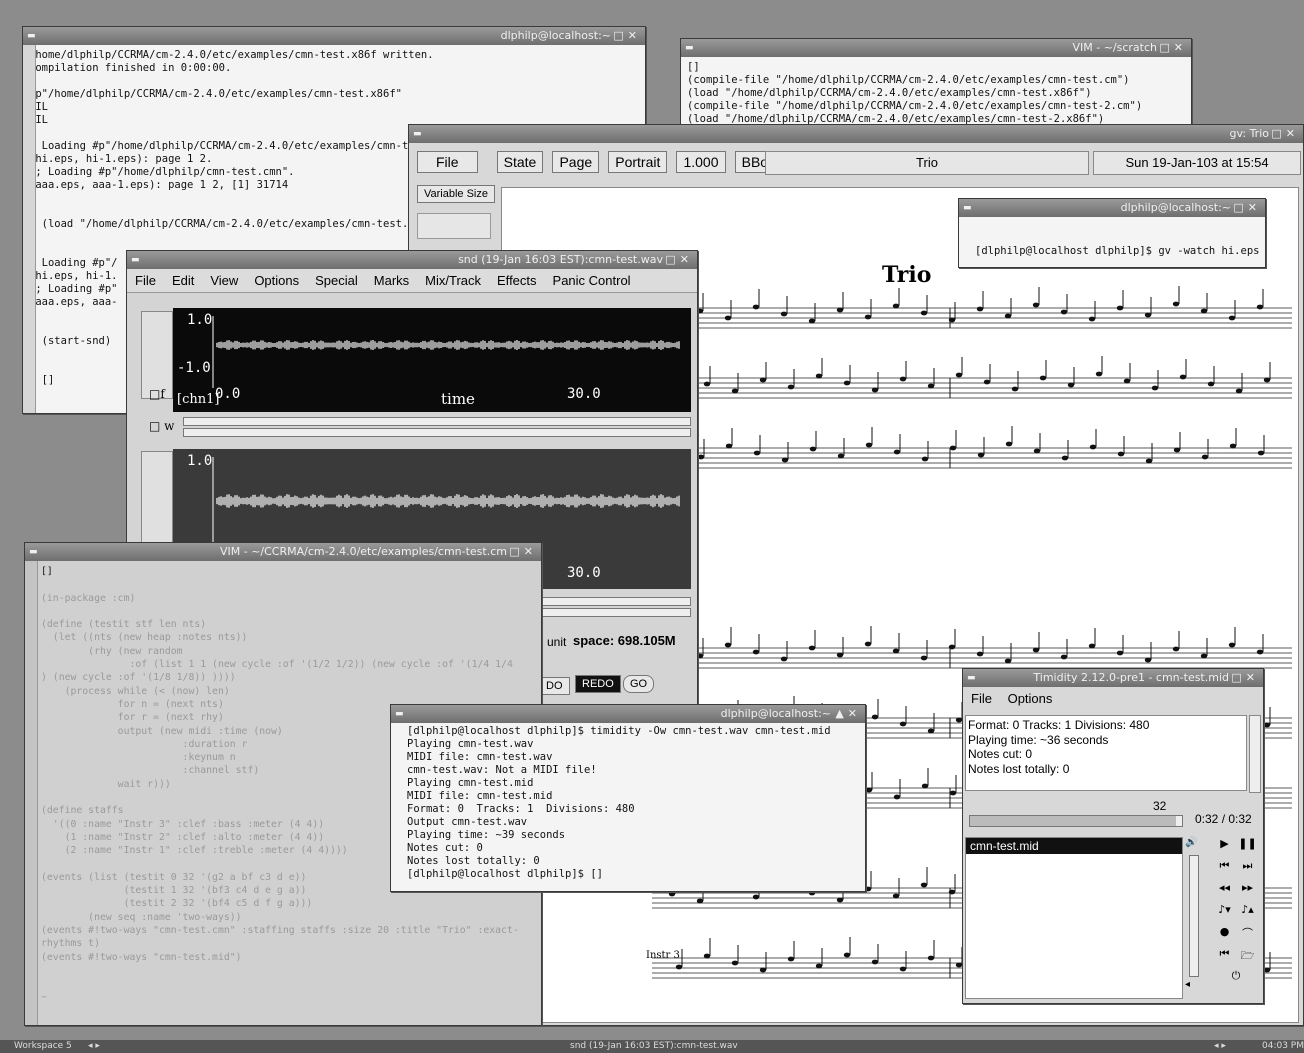 Image resolution: width=1304 pixels, height=1053 pixels. Describe the element at coordinates (1076, 821) in the screenshot. I see `timidity-progress-track` at that location.